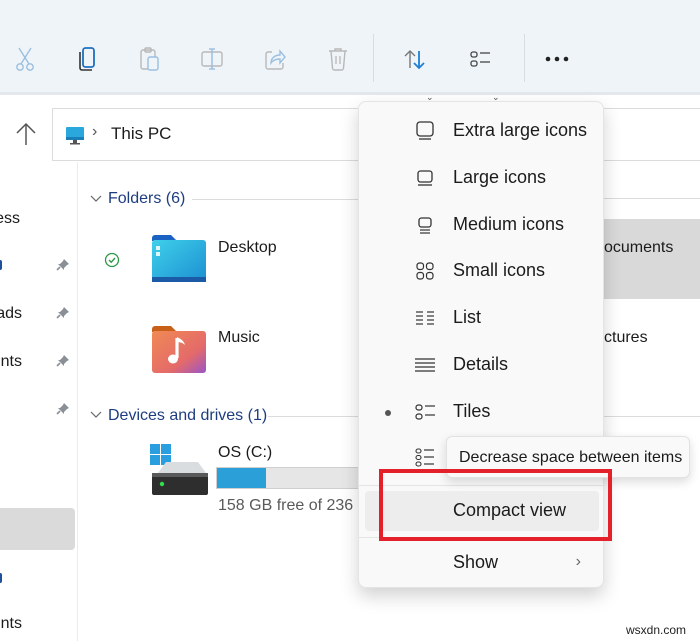  Describe the element at coordinates (95, 131) in the screenshot. I see `breadcrumb-chevron-icon: ›` at that location.